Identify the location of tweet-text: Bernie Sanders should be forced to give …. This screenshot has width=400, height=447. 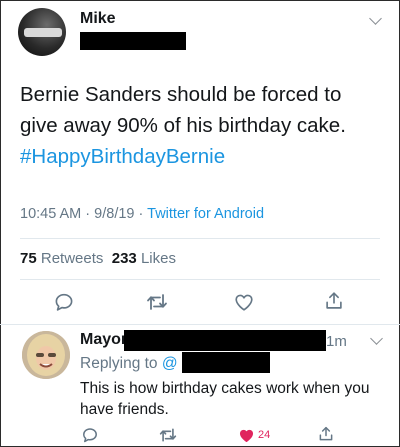
(183, 110).